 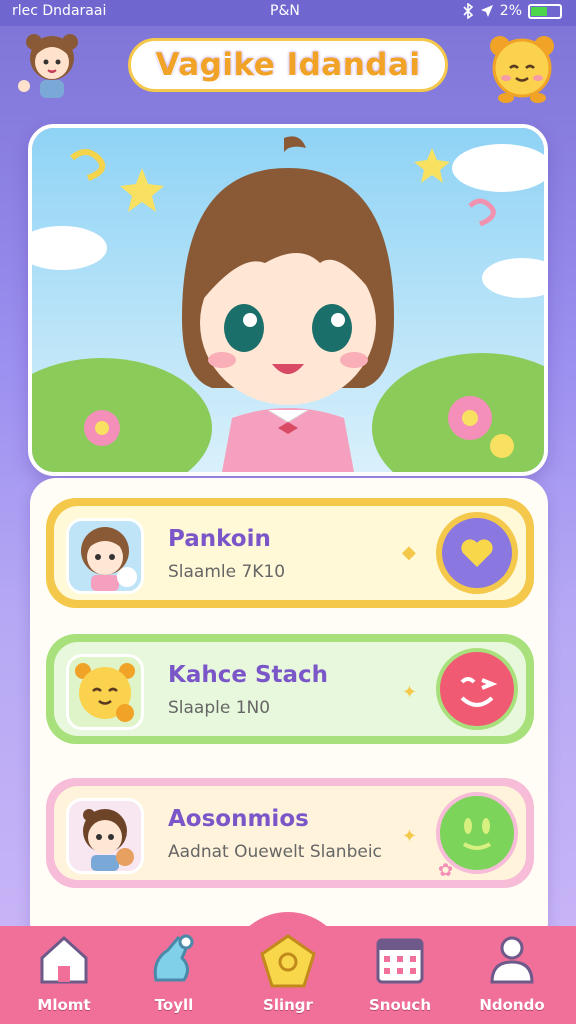 I want to click on nav-label: Ndondo, so click(x=512, y=1005).